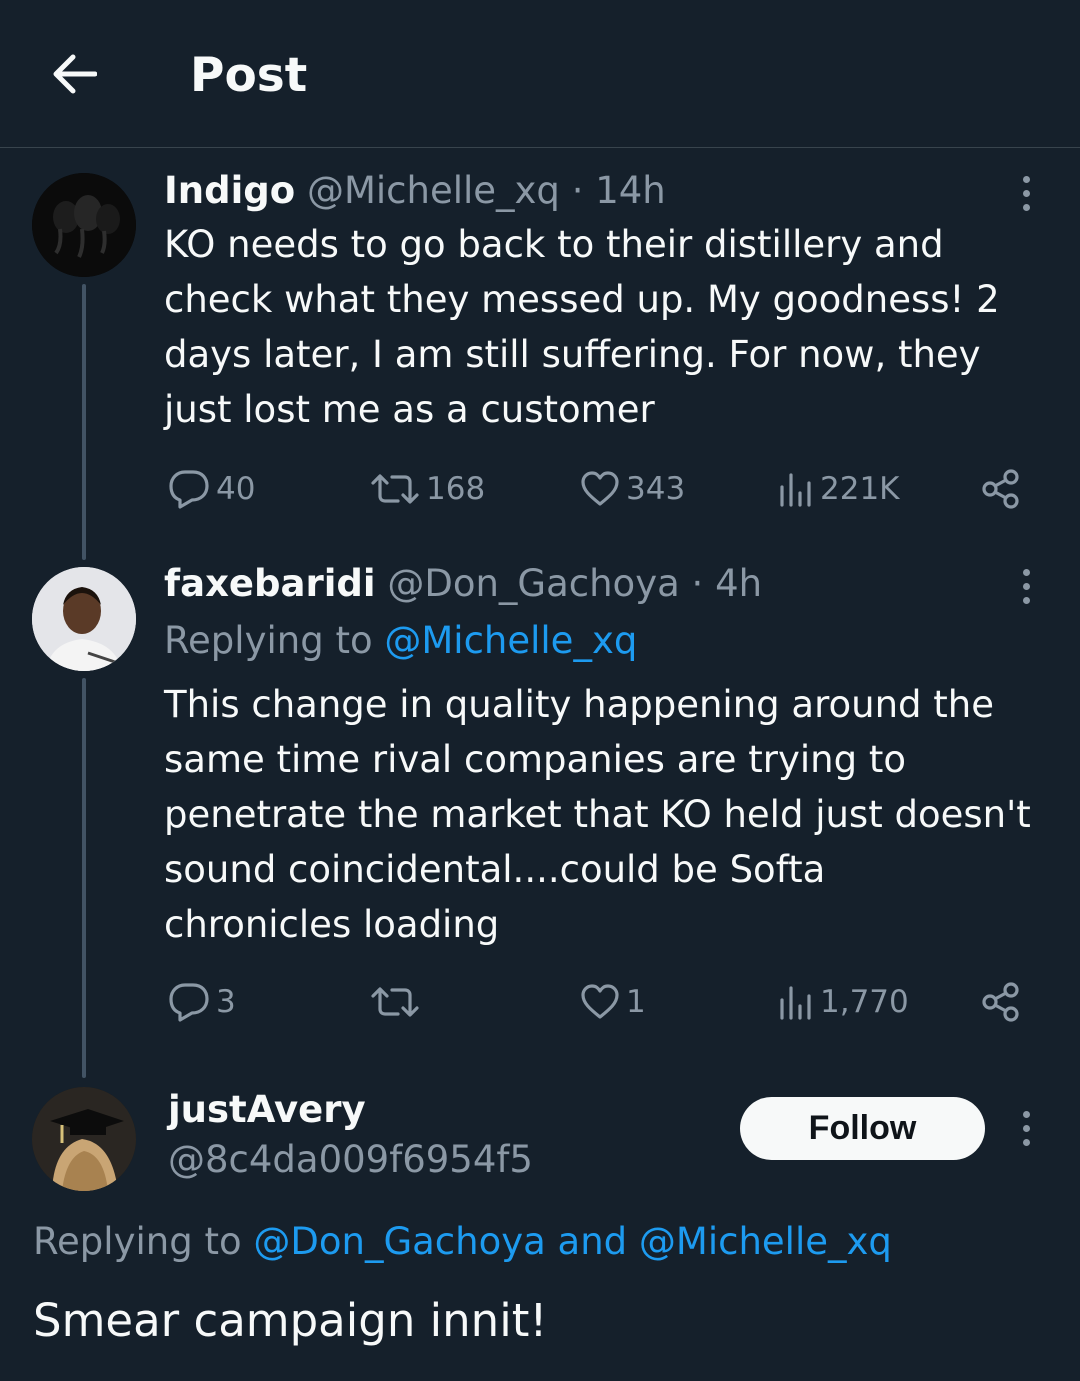 The height and width of the screenshot is (1381, 1080). I want to click on repost-button: 168, so click(427, 489).